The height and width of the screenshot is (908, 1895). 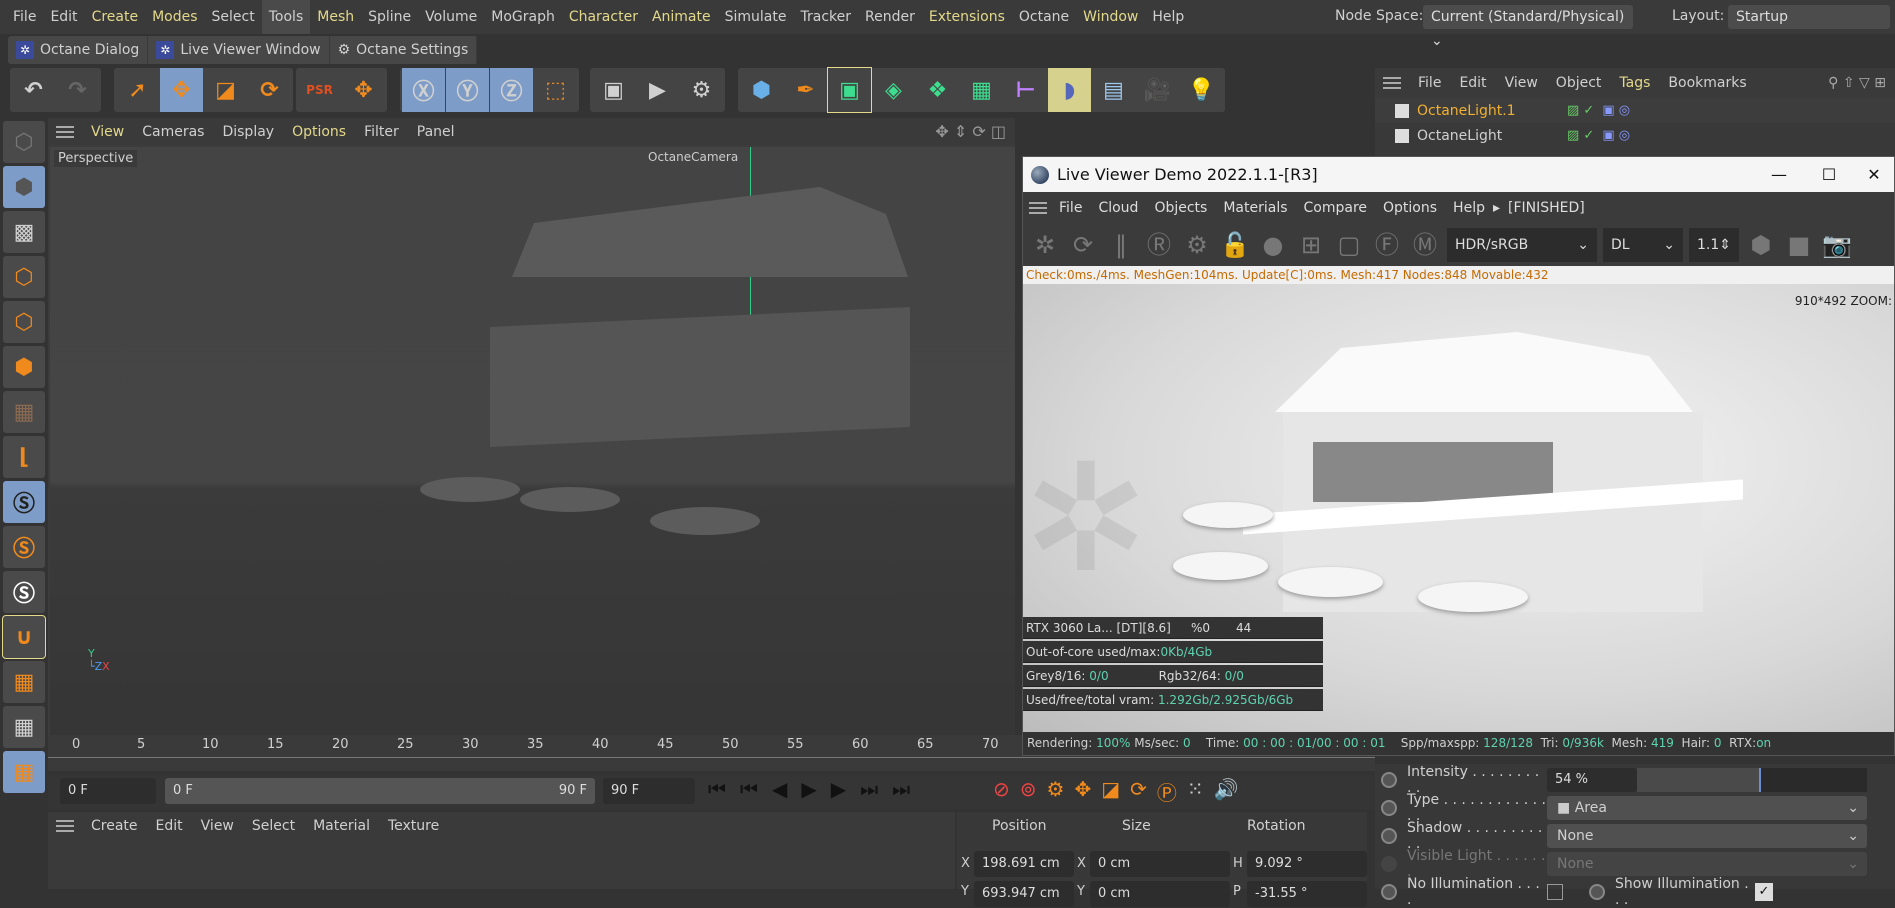 What do you see at coordinates (319, 90) in the screenshot?
I see `psr-reset-icon: PSR` at bounding box center [319, 90].